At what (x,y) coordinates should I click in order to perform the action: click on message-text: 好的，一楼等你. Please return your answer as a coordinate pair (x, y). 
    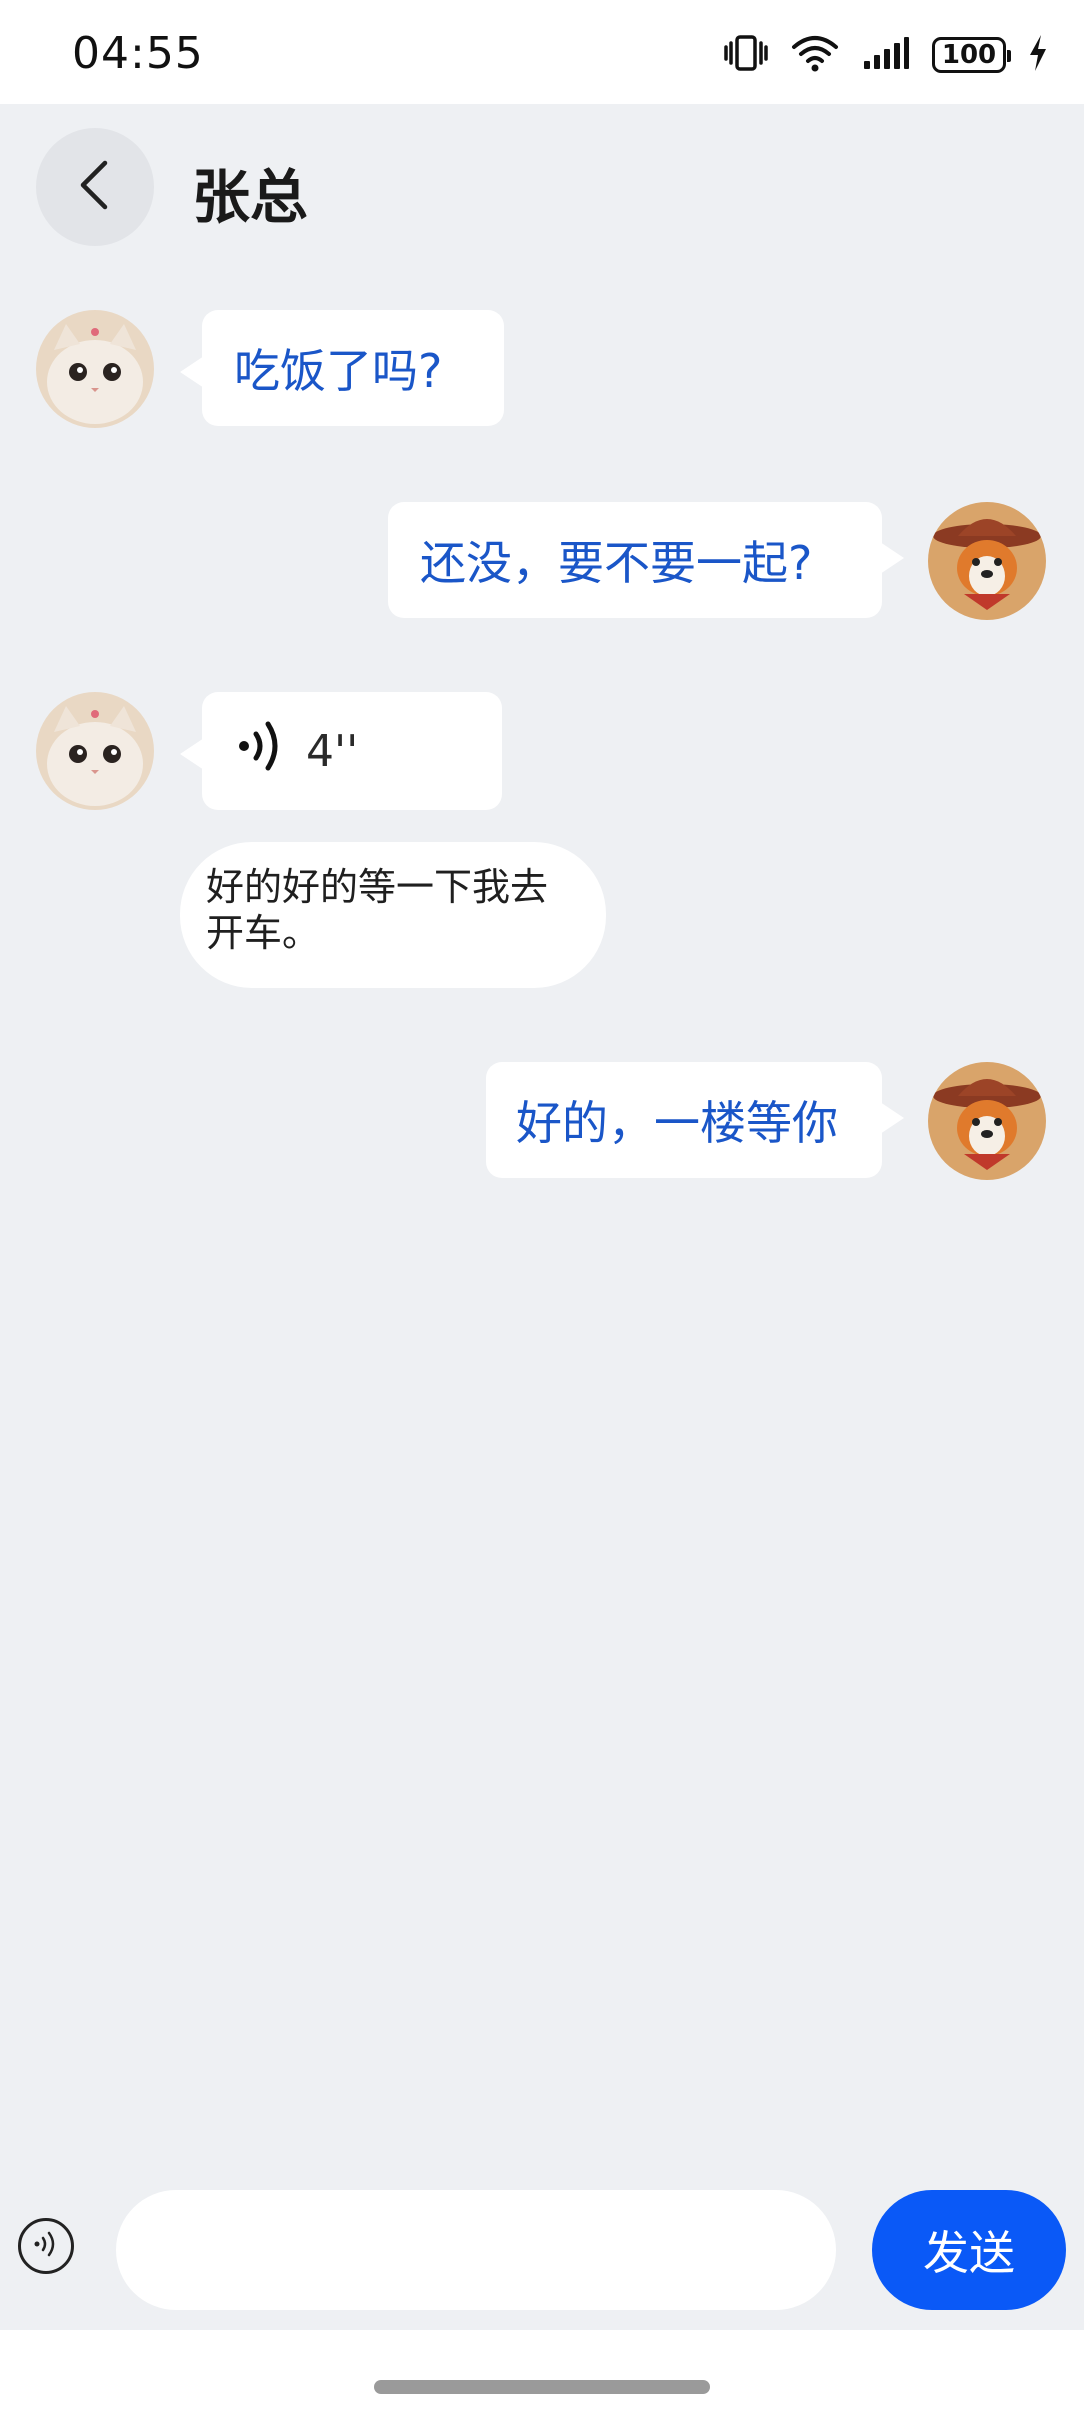
    Looking at the image, I should click on (677, 1123).